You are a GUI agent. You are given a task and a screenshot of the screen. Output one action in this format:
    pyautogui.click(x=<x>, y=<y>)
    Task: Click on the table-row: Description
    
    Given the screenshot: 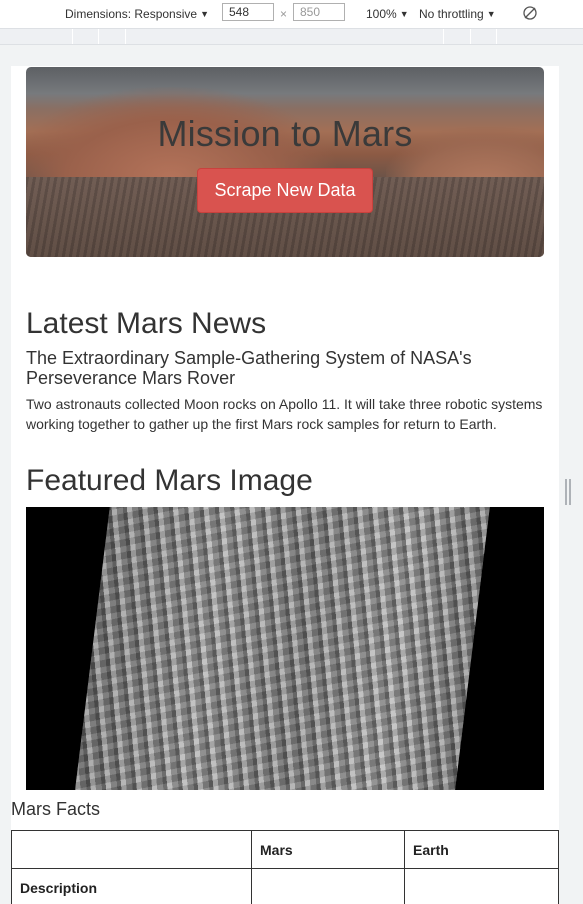 What is the action you would take?
    pyautogui.click(x=285, y=886)
    